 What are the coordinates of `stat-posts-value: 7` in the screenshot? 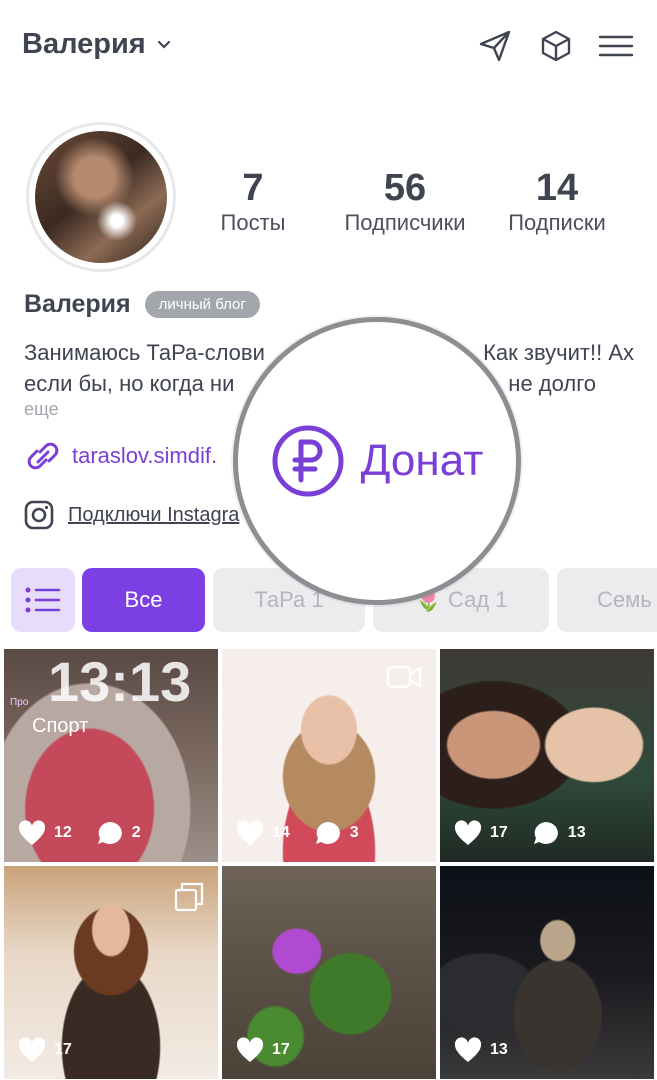 It's located at (253, 188).